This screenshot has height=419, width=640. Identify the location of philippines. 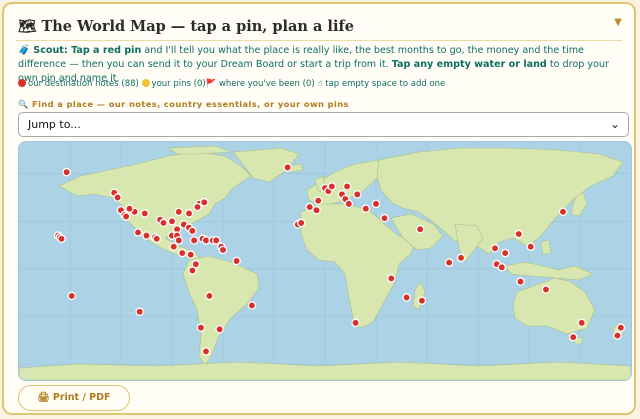
(546, 247).